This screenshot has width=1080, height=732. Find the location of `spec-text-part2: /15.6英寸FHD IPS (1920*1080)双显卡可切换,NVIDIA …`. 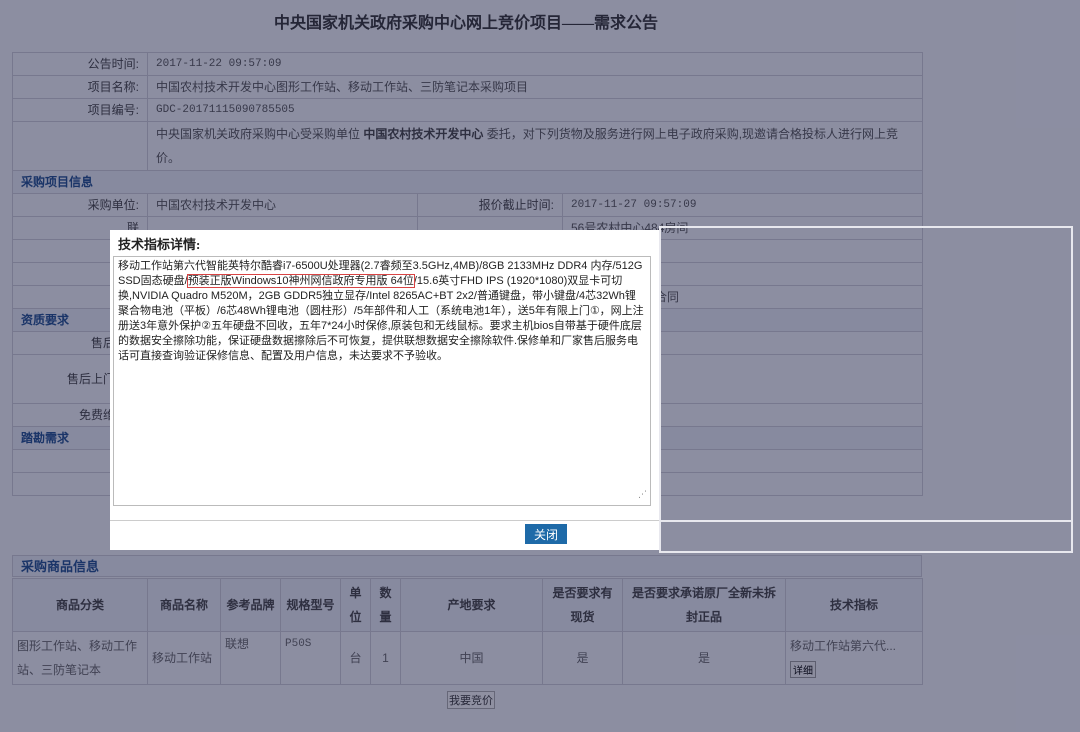

spec-text-part2: /15.6英寸FHD IPS (1920*1080)双显卡可切换,NVIDIA … is located at coordinates (381, 318).